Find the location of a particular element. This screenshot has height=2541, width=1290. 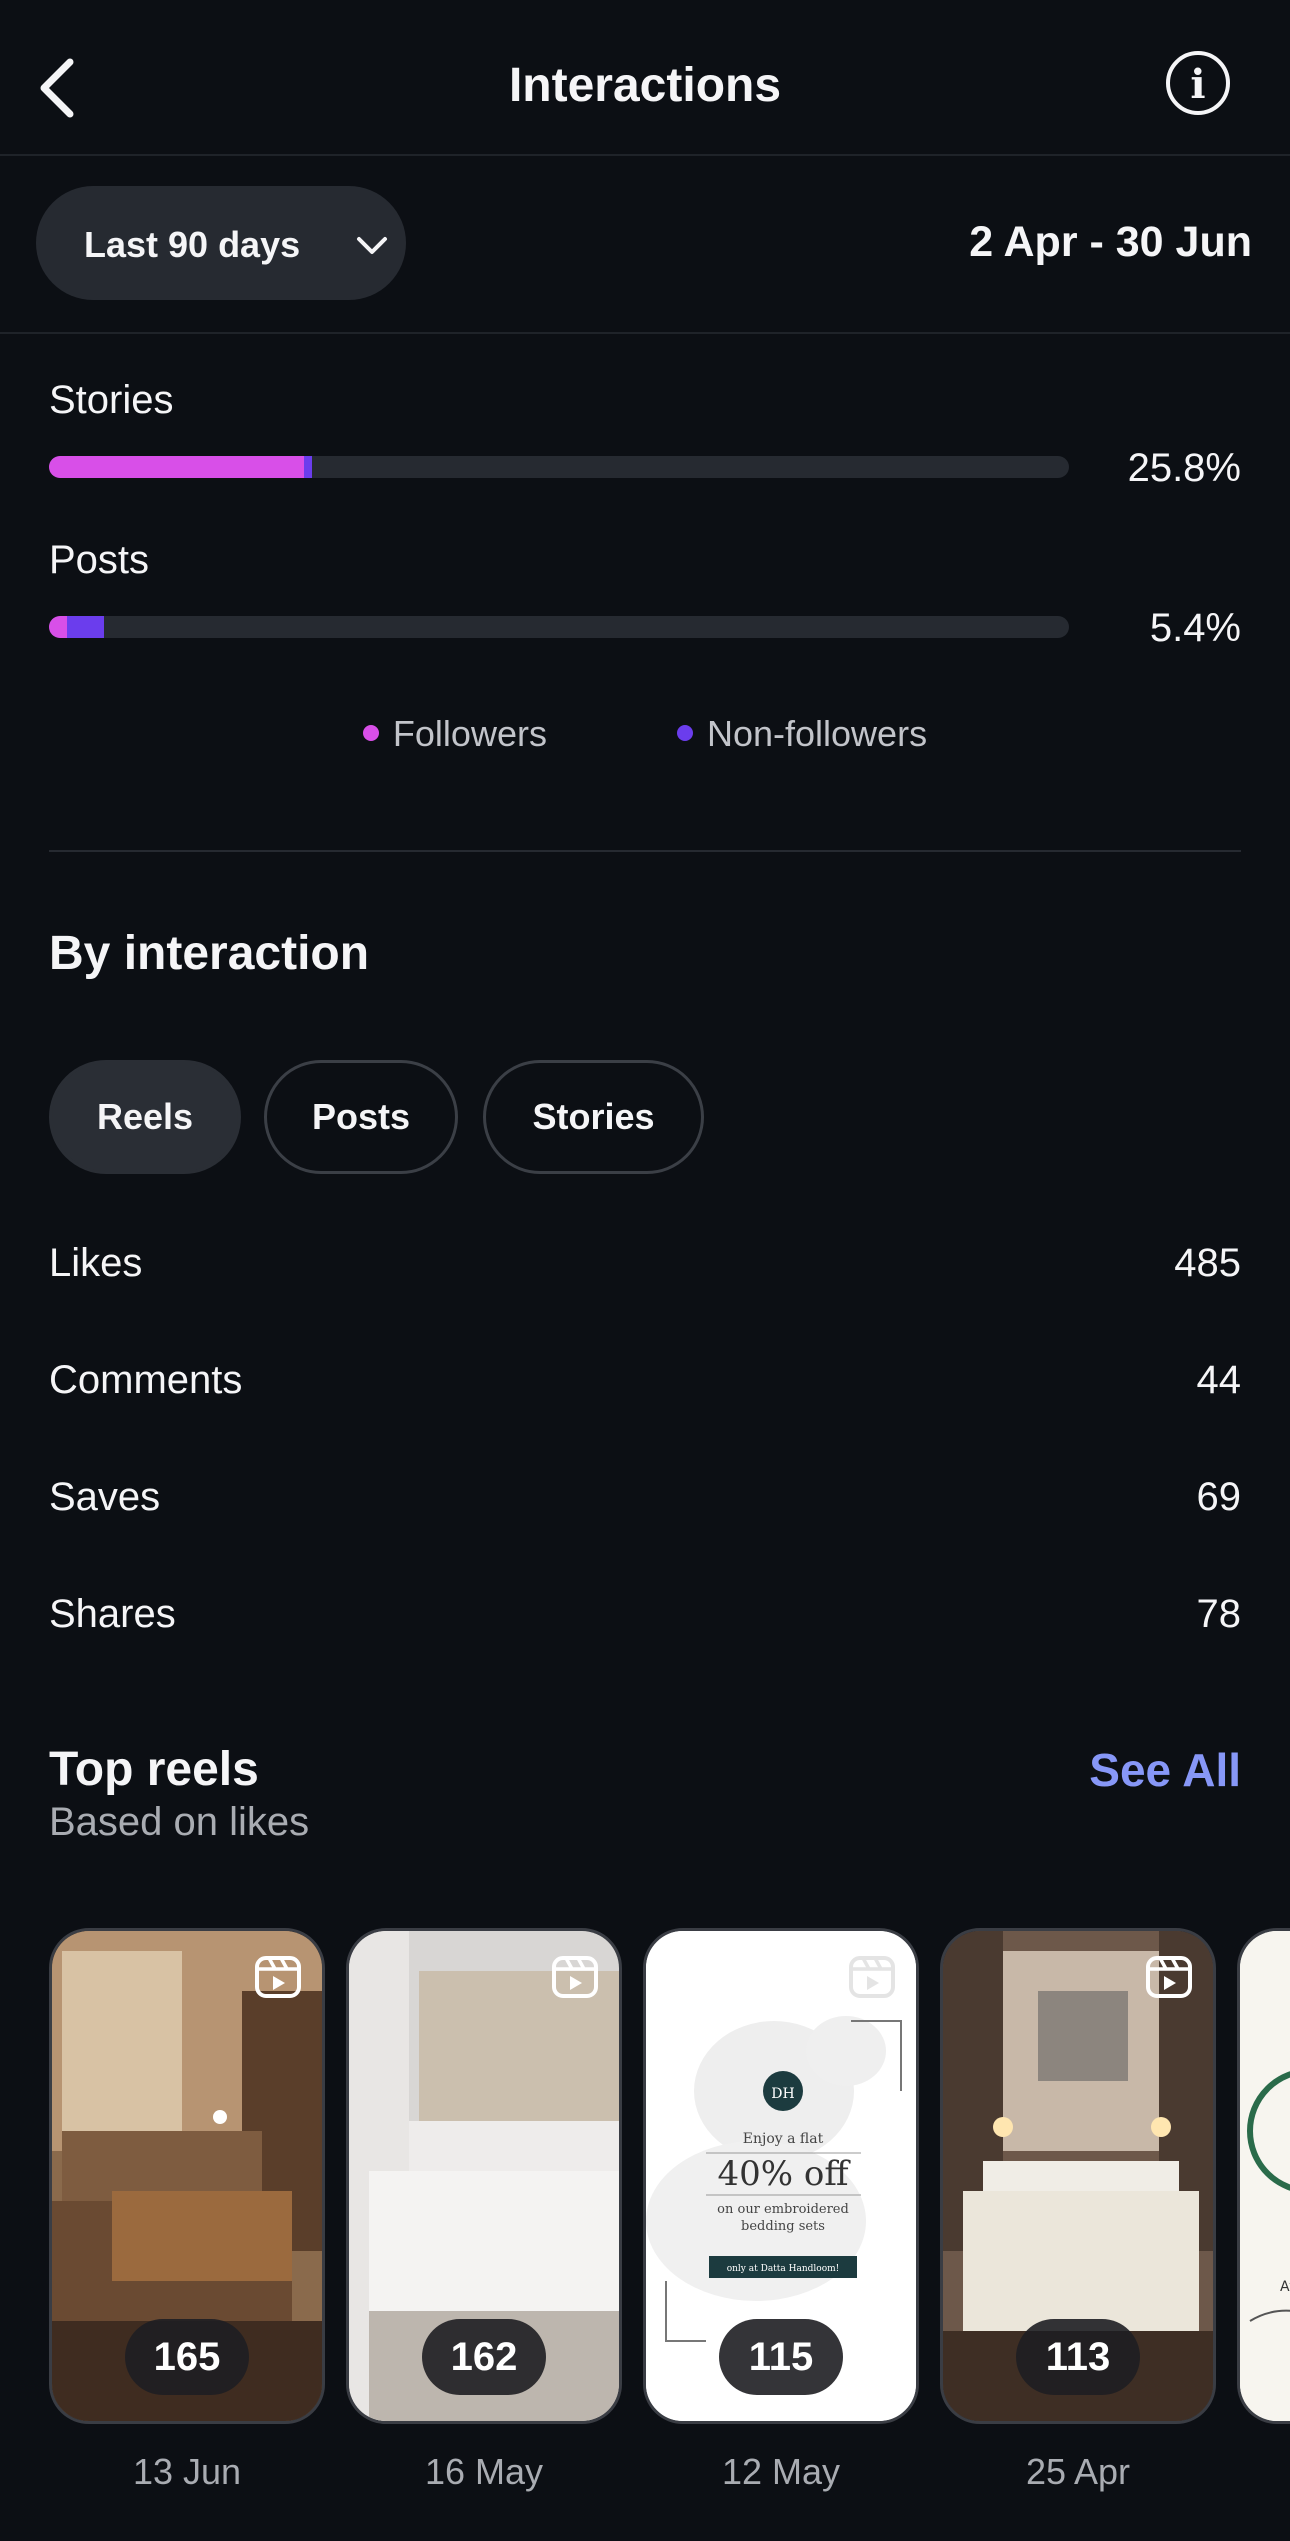

top-reels-title: Top reels is located at coordinates (154, 1769).